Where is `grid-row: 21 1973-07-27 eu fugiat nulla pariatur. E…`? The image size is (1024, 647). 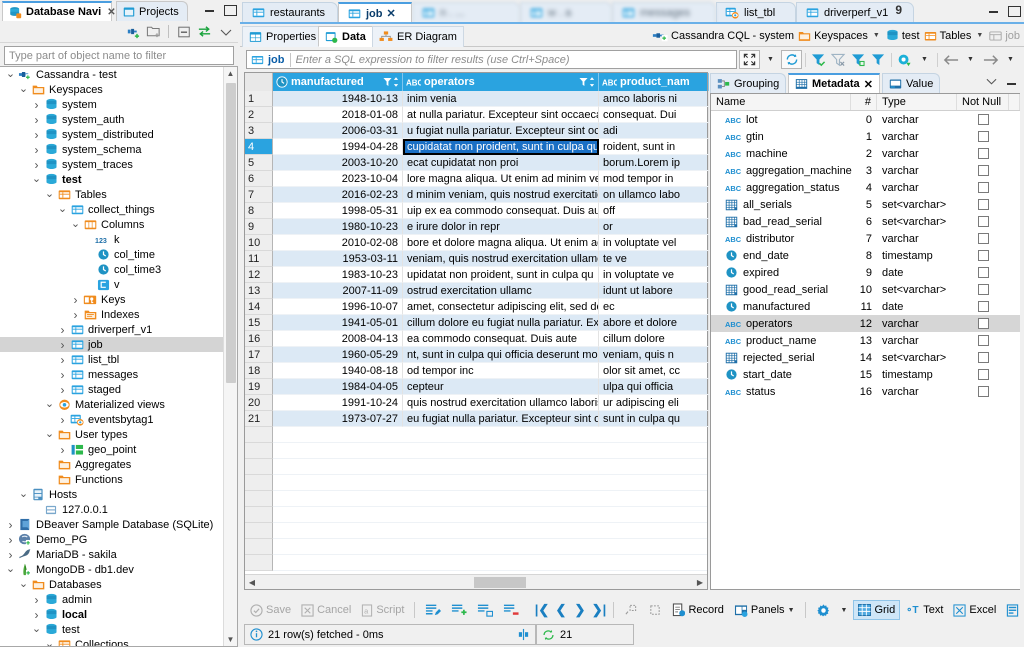
grid-row: 21 1973-07-27 eu fugiat nulla pariatur. E… is located at coordinates (477, 419).